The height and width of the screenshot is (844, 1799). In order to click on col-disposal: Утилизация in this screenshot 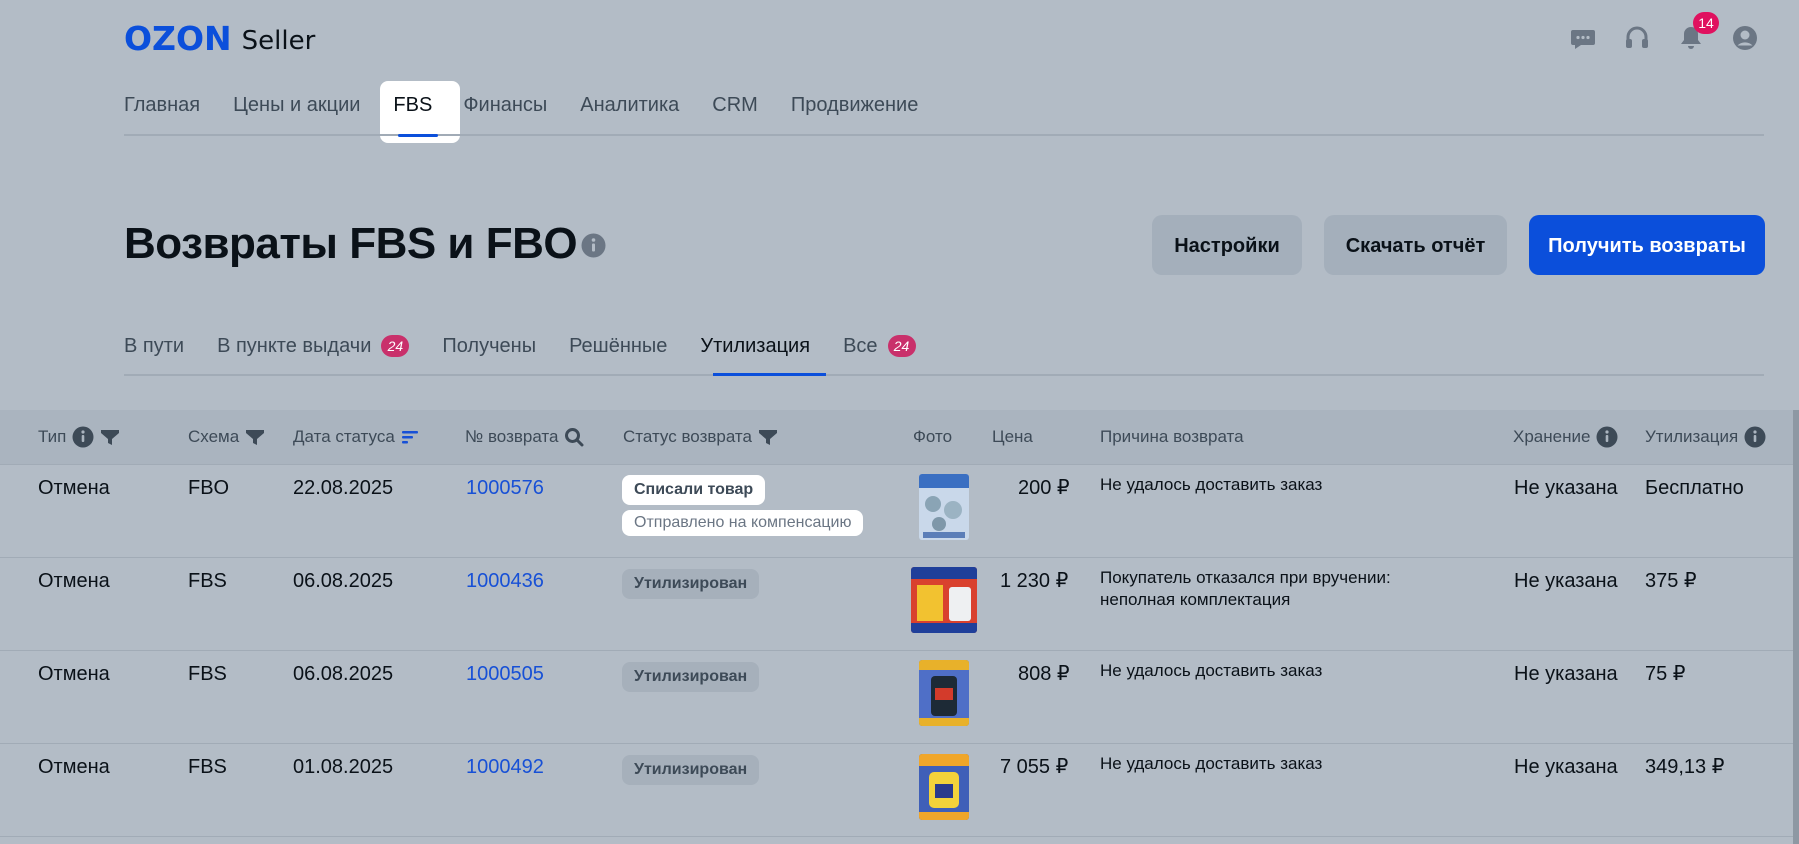, I will do `click(1705, 437)`.